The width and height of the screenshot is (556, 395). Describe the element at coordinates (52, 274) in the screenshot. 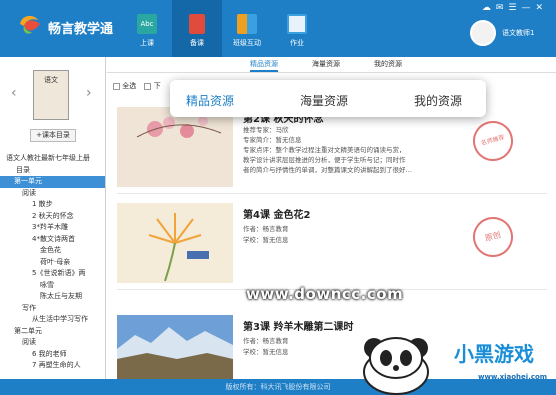

I see `tree-item: 5《世说新语》两` at that location.